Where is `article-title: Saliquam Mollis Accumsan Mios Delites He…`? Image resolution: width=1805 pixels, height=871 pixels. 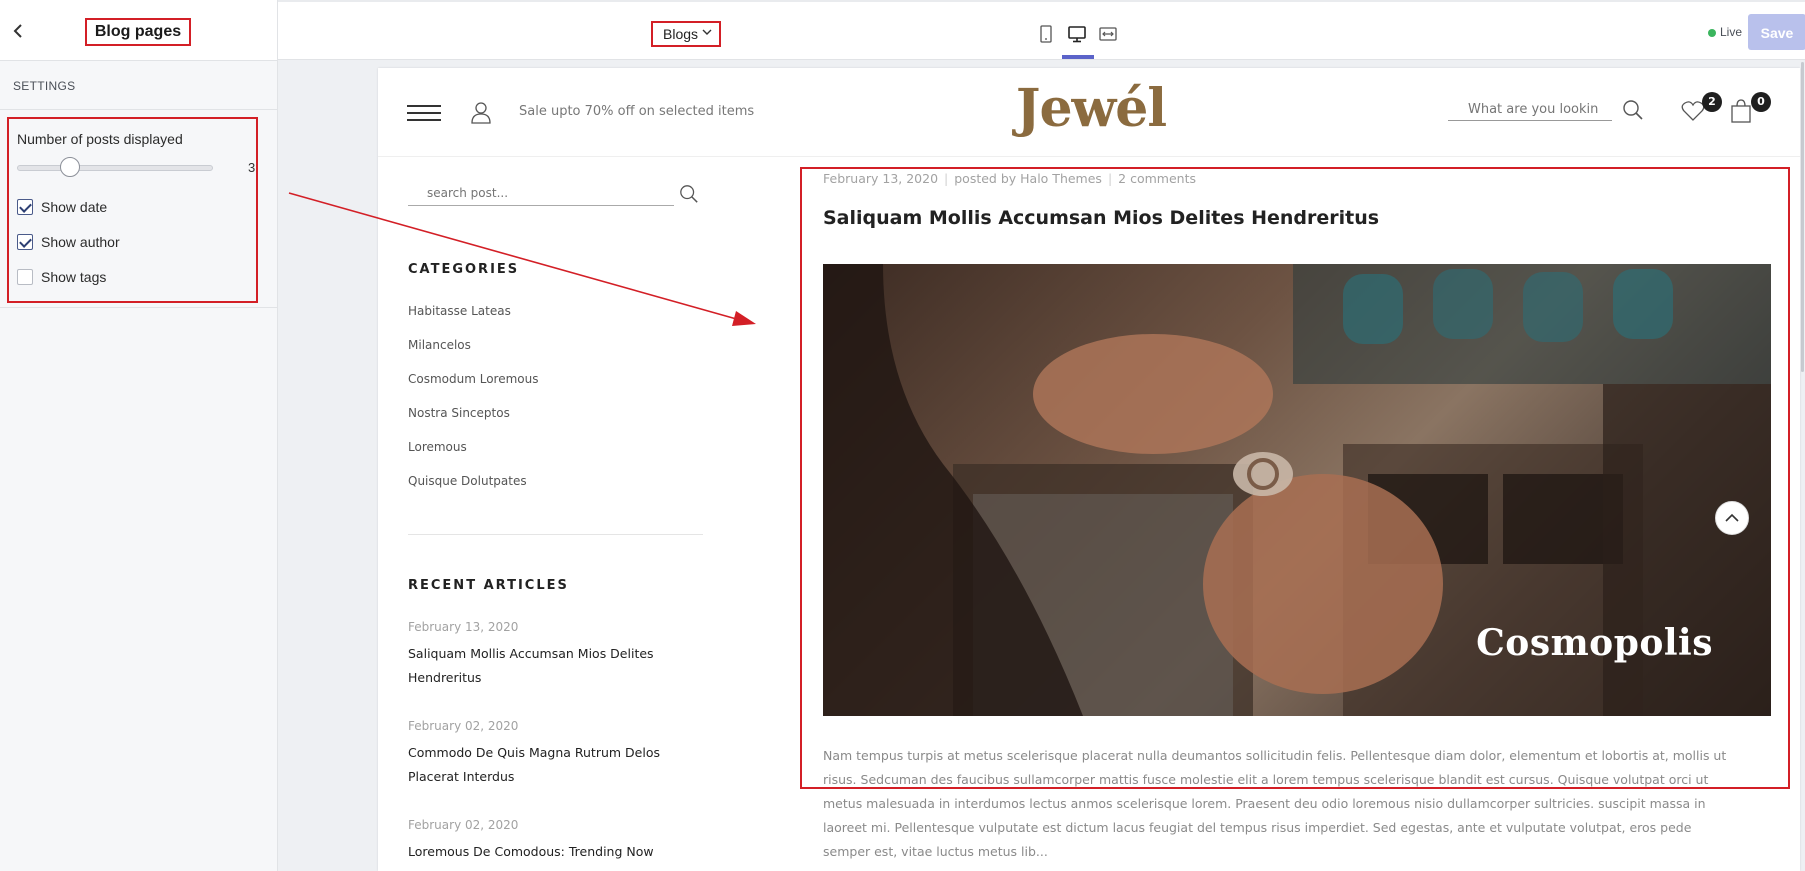 article-title: Saliquam Mollis Accumsan Mios Delites He… is located at coordinates (1101, 218).